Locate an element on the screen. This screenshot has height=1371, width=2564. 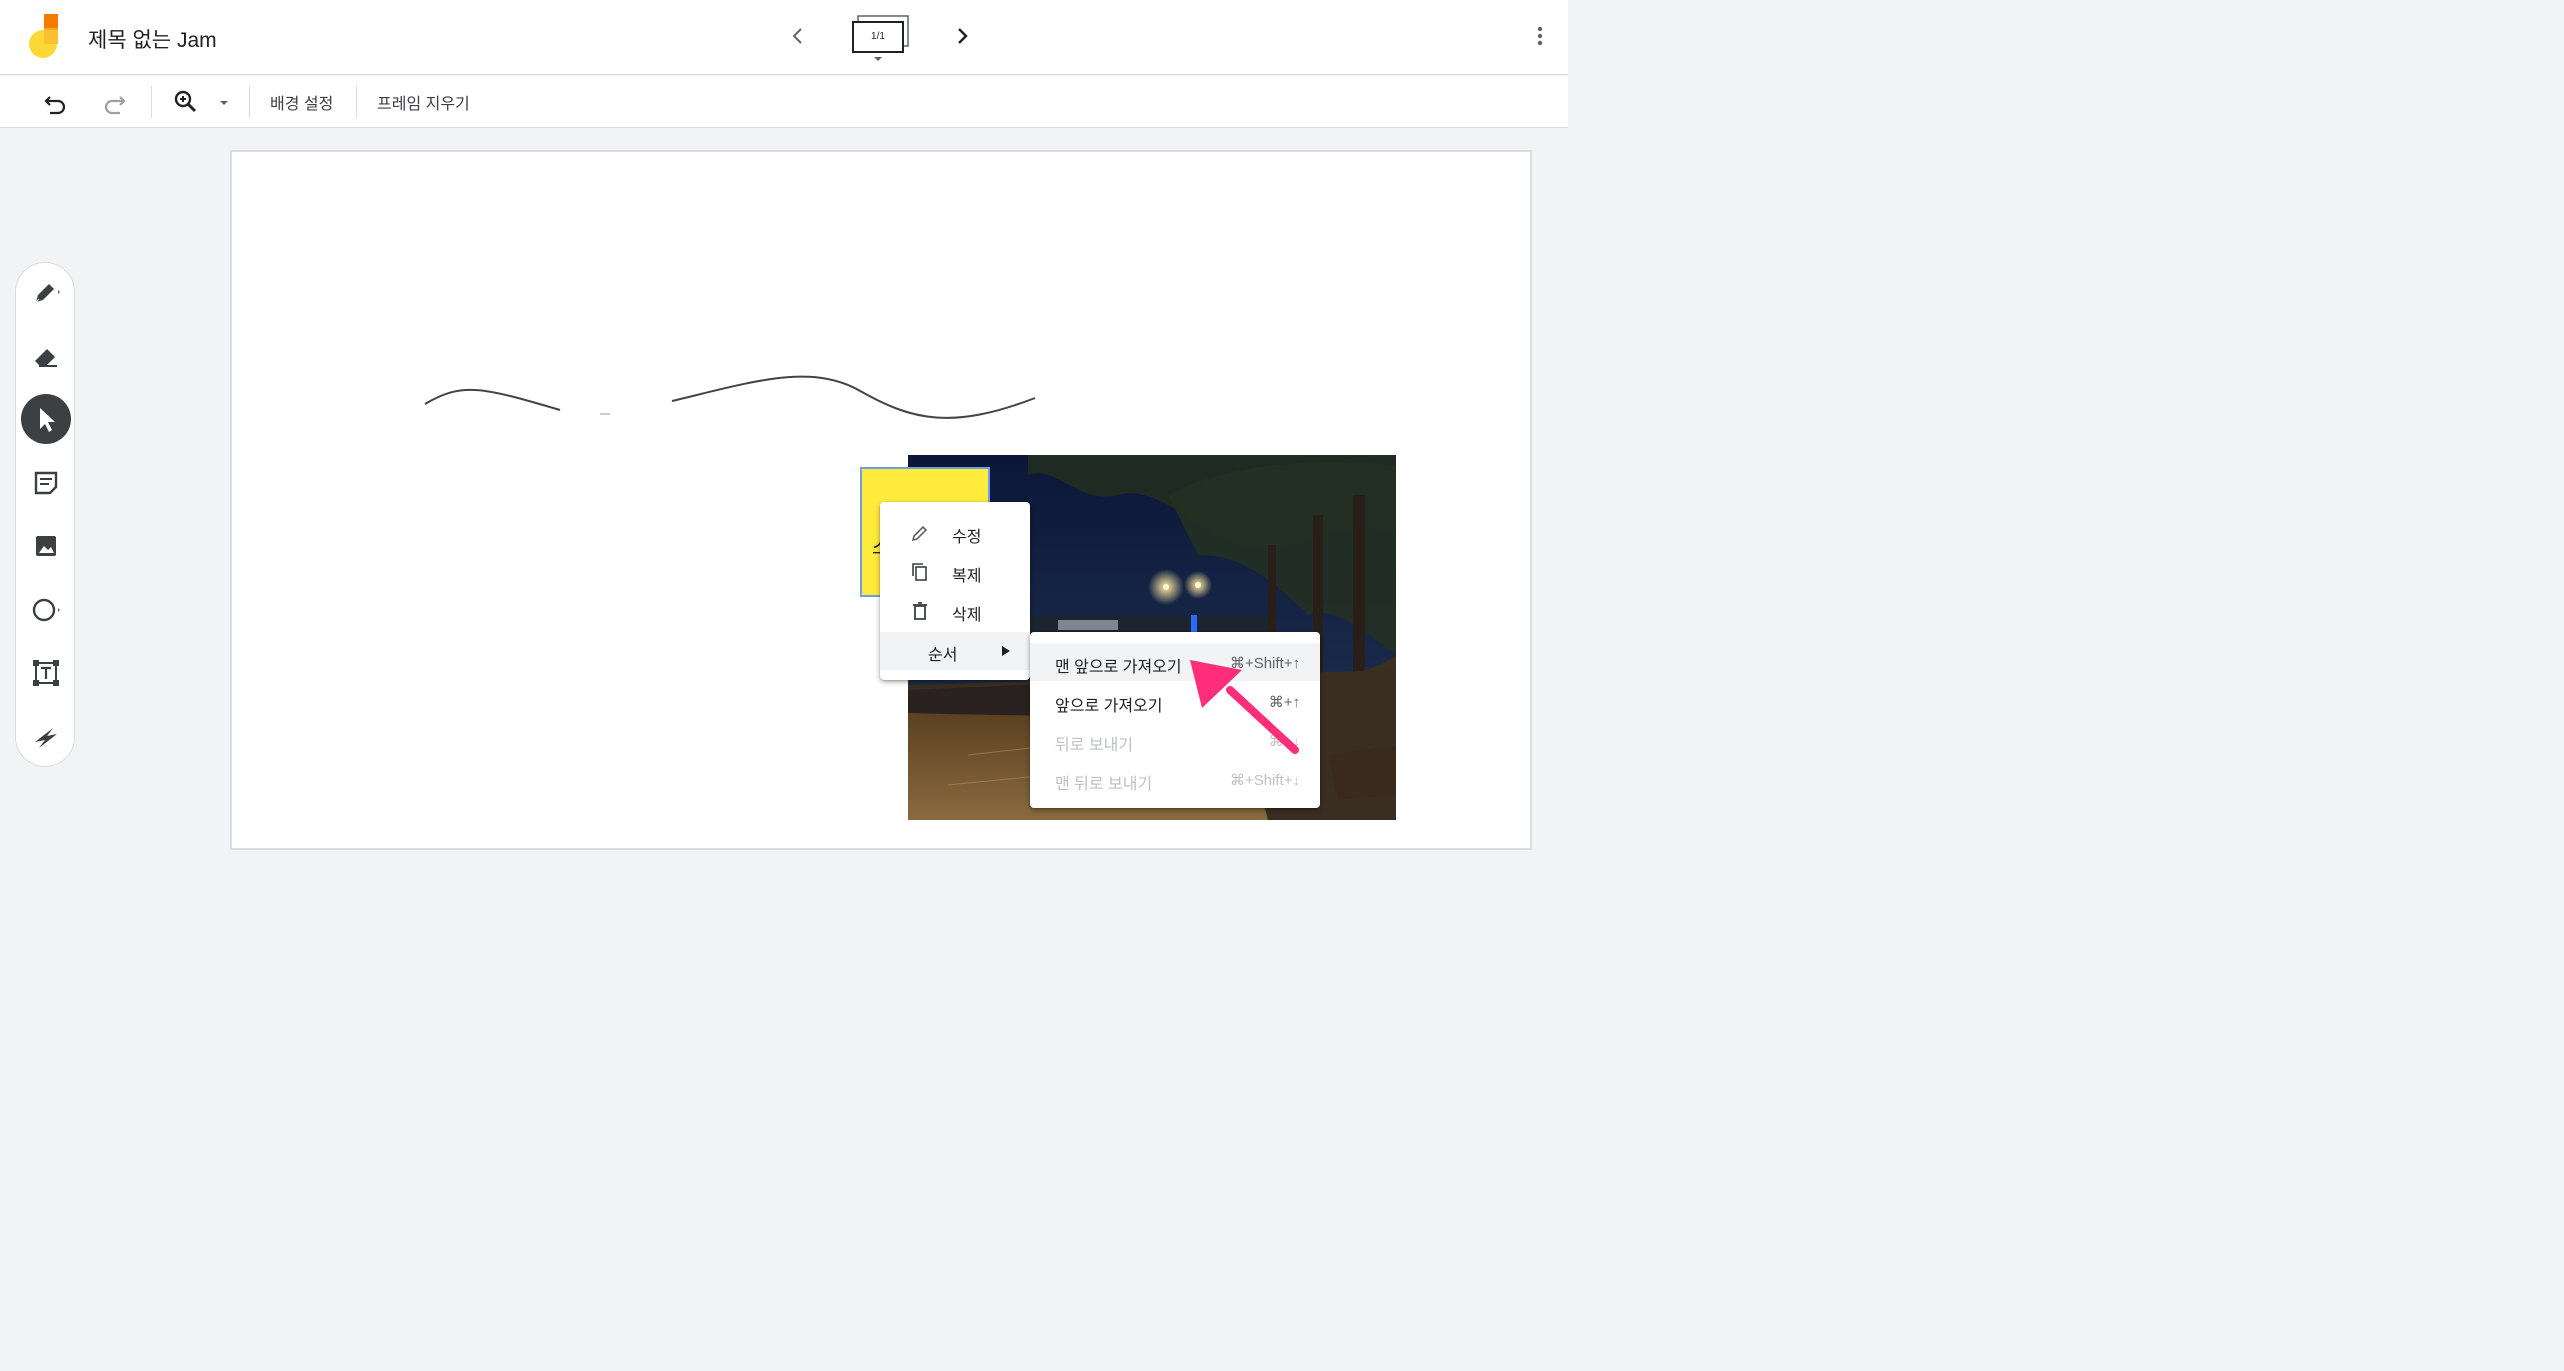
context-menu: 수정 복제 삭제 순서 is located at coordinates (955, 591).